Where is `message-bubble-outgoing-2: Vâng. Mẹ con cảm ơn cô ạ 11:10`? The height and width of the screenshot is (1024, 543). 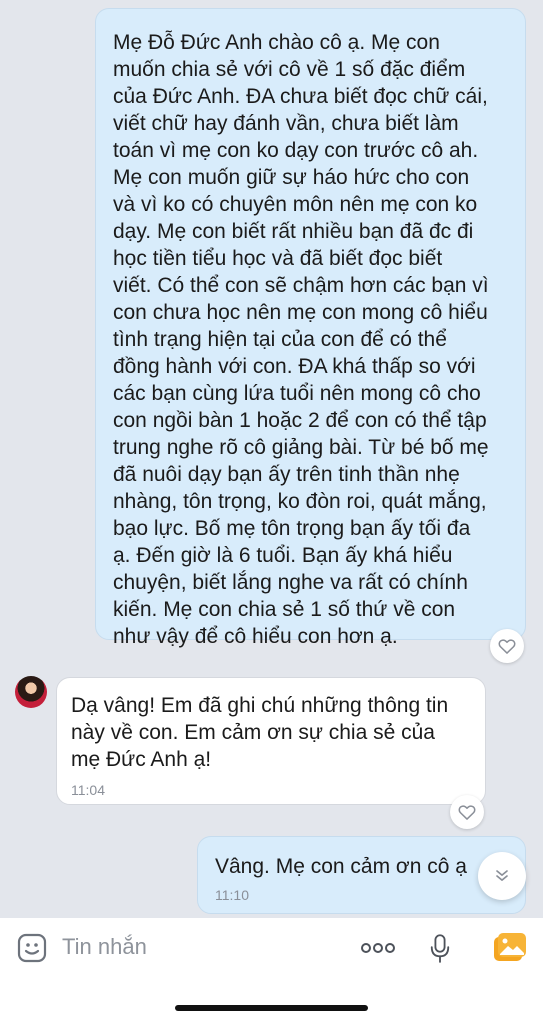
message-bubble-outgoing-2: Vâng. Mẹ con cảm ơn cô ạ 11:10 is located at coordinates (361, 875).